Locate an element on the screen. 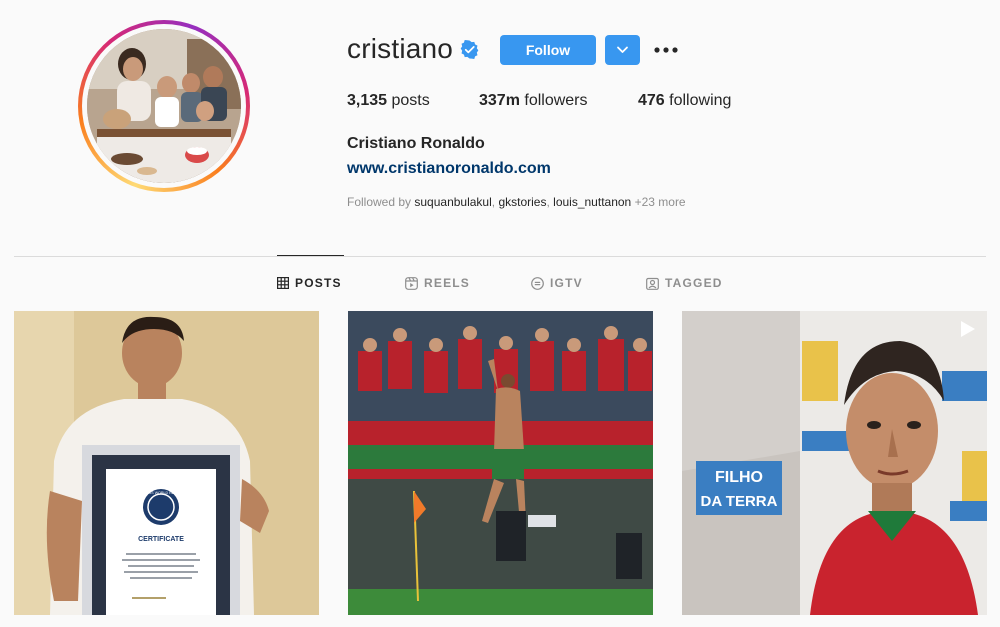 This screenshot has width=1000, height=627. post-image: FILHO DA TERRA is located at coordinates (834, 463).